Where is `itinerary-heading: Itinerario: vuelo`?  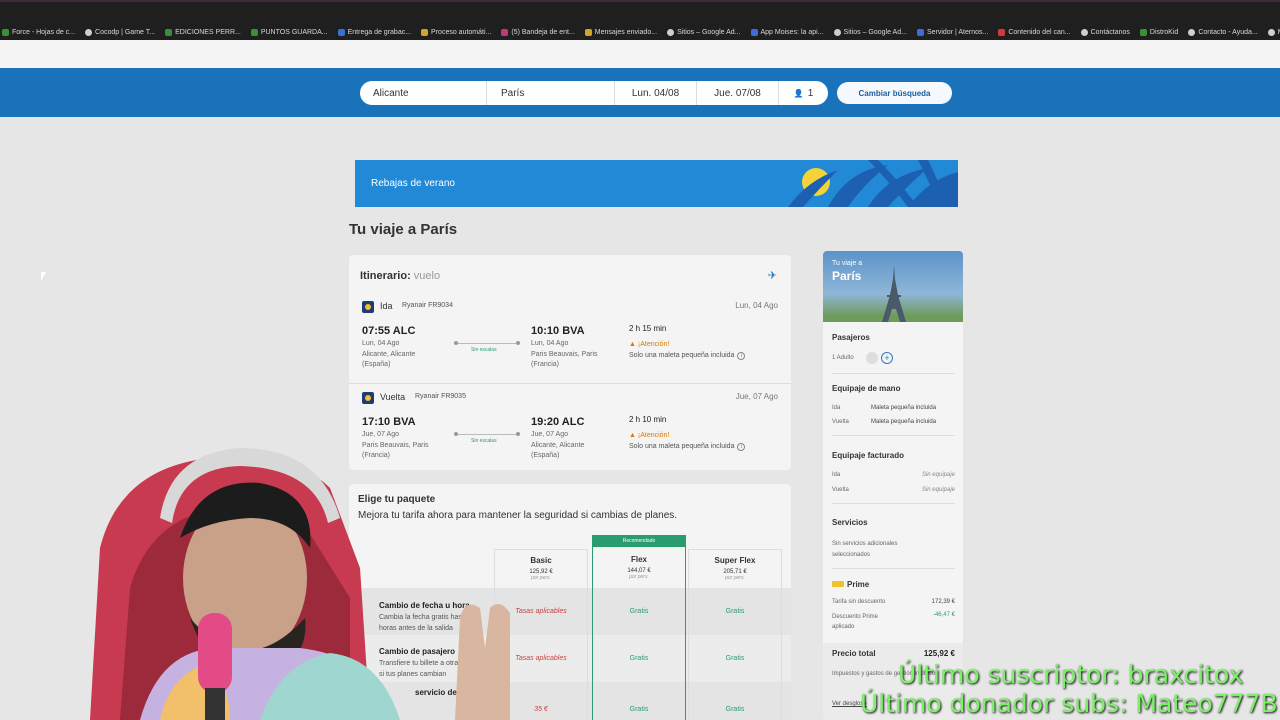
itinerary-heading: Itinerario: vuelo is located at coordinates (400, 276).